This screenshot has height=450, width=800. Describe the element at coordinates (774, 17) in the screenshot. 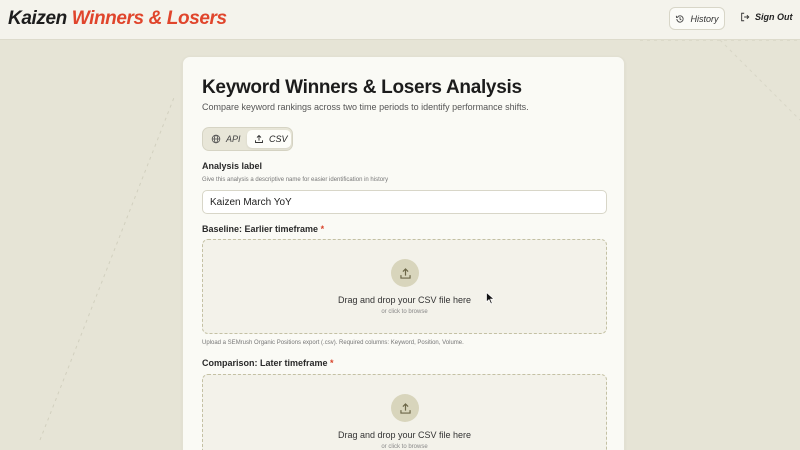

I see `sign-out-label: Sign Out` at that location.